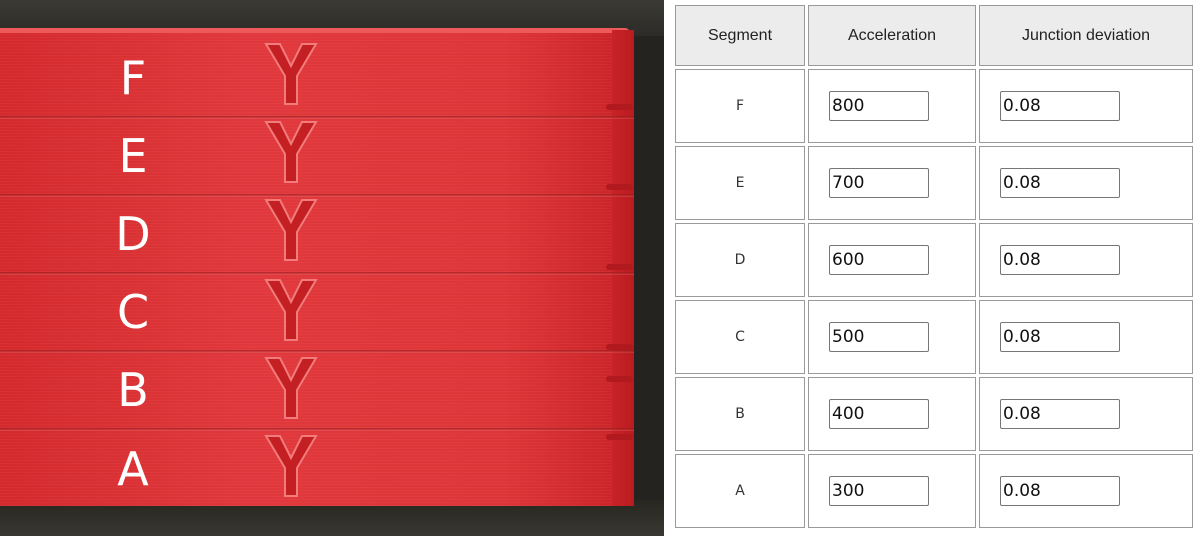 This screenshot has width=1200, height=536. Describe the element at coordinates (315, 30) in the screenshot. I see `block-top-edge` at that location.